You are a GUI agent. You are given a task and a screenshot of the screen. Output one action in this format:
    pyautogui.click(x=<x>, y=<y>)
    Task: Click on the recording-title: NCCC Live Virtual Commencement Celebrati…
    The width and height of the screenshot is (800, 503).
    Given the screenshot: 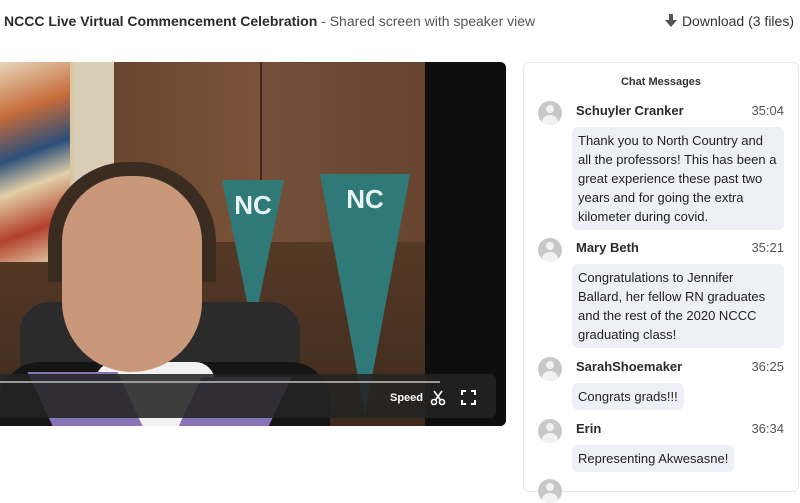 What is the action you would take?
    pyautogui.click(x=269, y=21)
    